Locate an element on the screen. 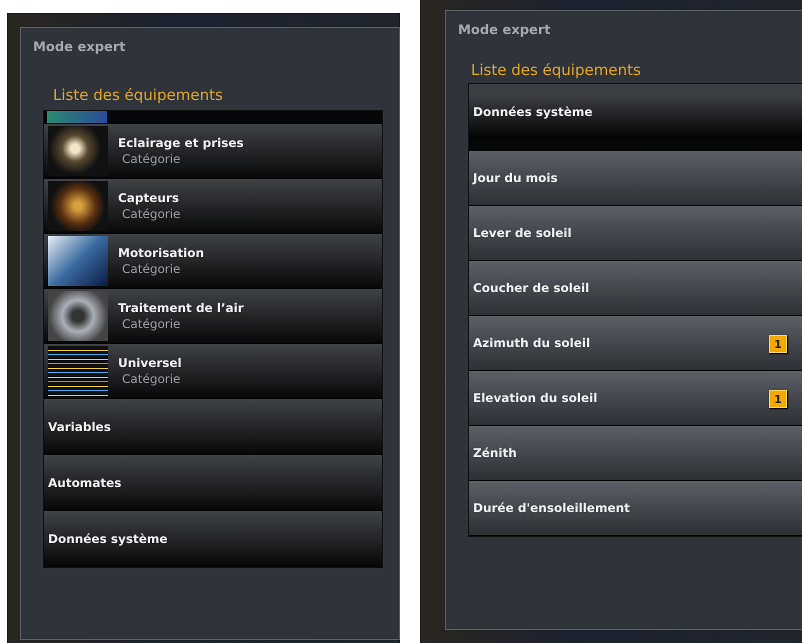 This screenshot has height=643, width=802. item-label: Zénith is located at coordinates (495, 453).